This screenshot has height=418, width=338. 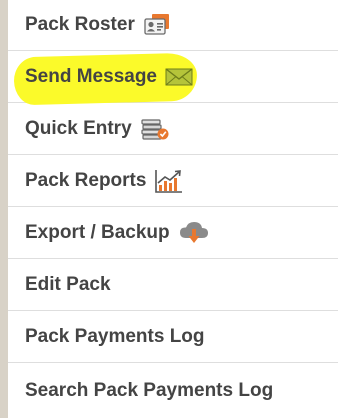 What do you see at coordinates (149, 390) in the screenshot?
I see `menu-item-label: Search Pack Payments Log` at bounding box center [149, 390].